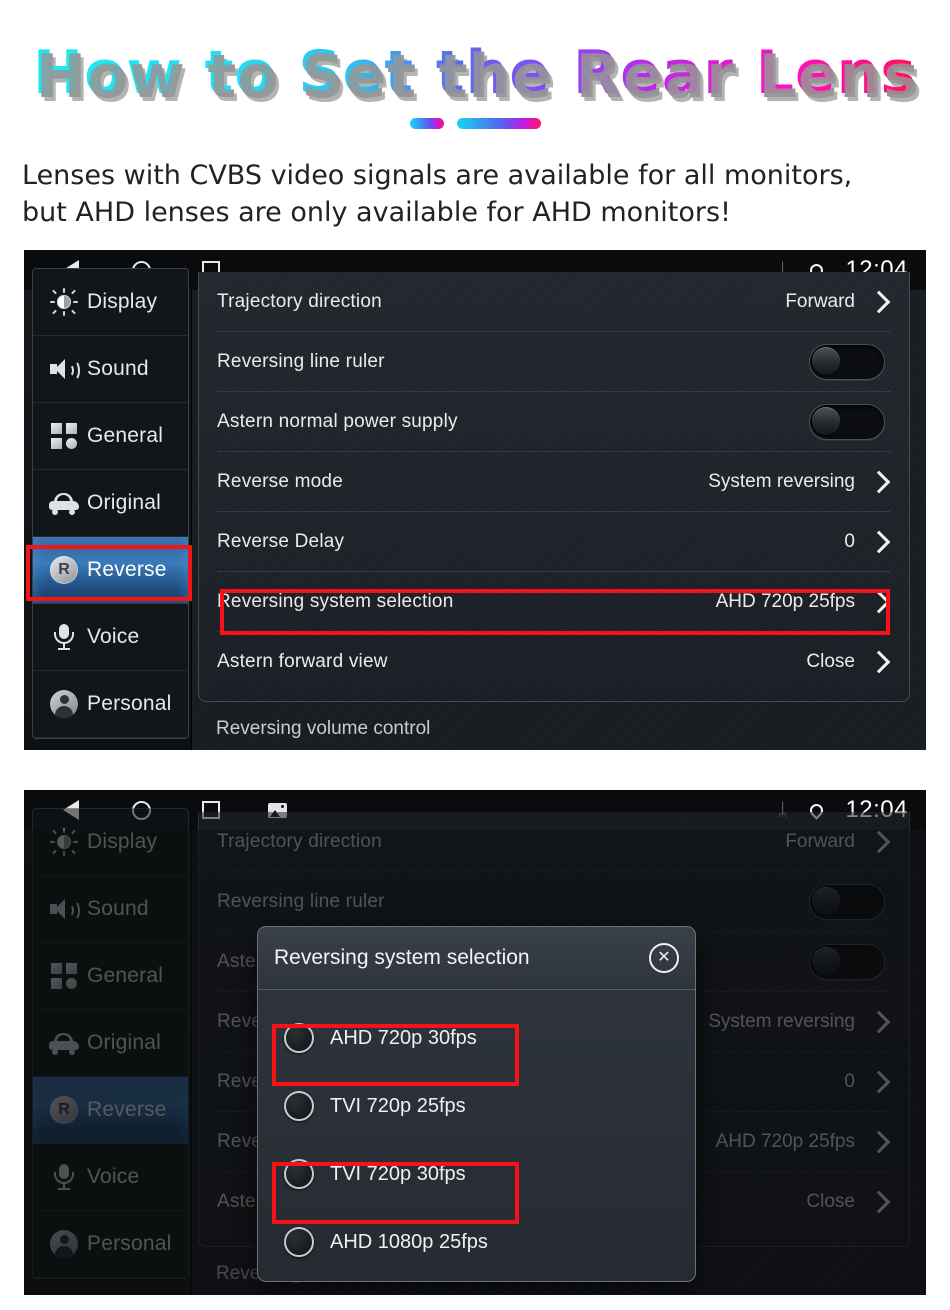 The height and width of the screenshot is (1310, 950). What do you see at coordinates (476, 1174) in the screenshot?
I see `option-tvi-720p-30fps: TVI 720p 30fps` at bounding box center [476, 1174].